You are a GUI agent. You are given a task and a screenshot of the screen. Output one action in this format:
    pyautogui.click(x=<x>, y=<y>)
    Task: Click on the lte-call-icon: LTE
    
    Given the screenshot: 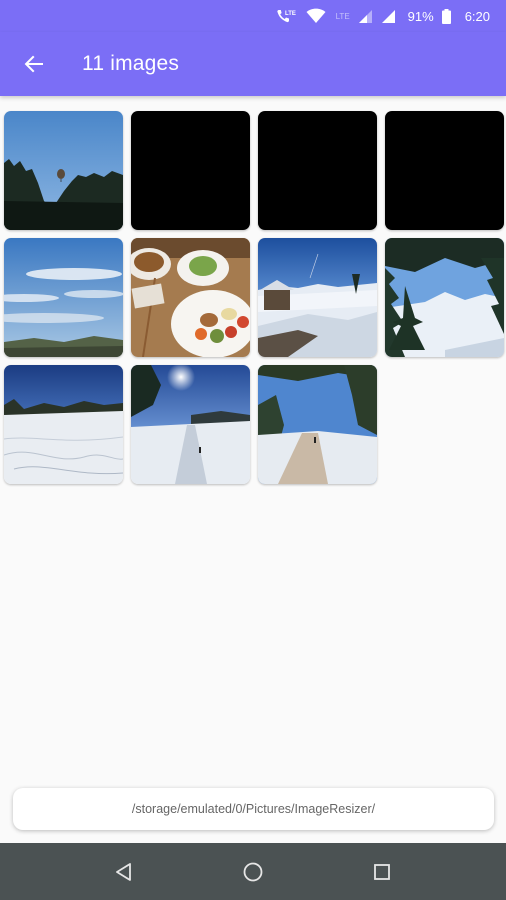 What is the action you would take?
    pyautogui.click(x=287, y=16)
    